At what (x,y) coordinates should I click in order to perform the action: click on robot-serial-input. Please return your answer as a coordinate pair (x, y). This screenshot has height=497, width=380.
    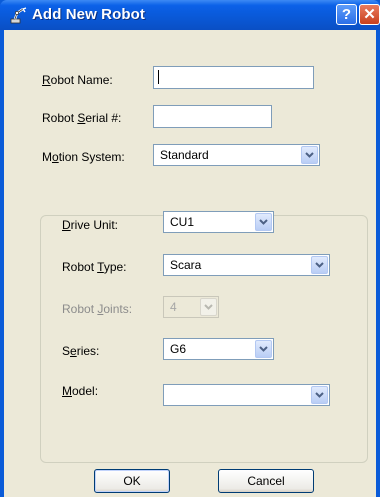
    Looking at the image, I should click on (212, 116).